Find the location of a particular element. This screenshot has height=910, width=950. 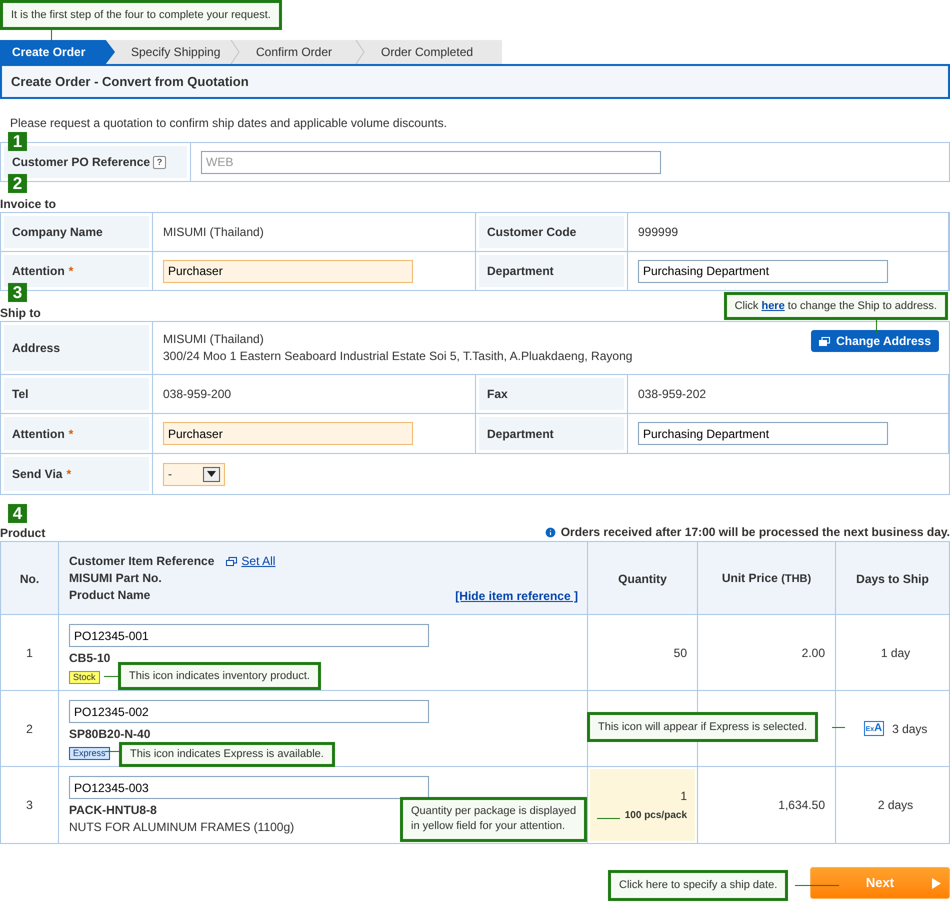

field-value: 038-959-200 is located at coordinates (197, 394).